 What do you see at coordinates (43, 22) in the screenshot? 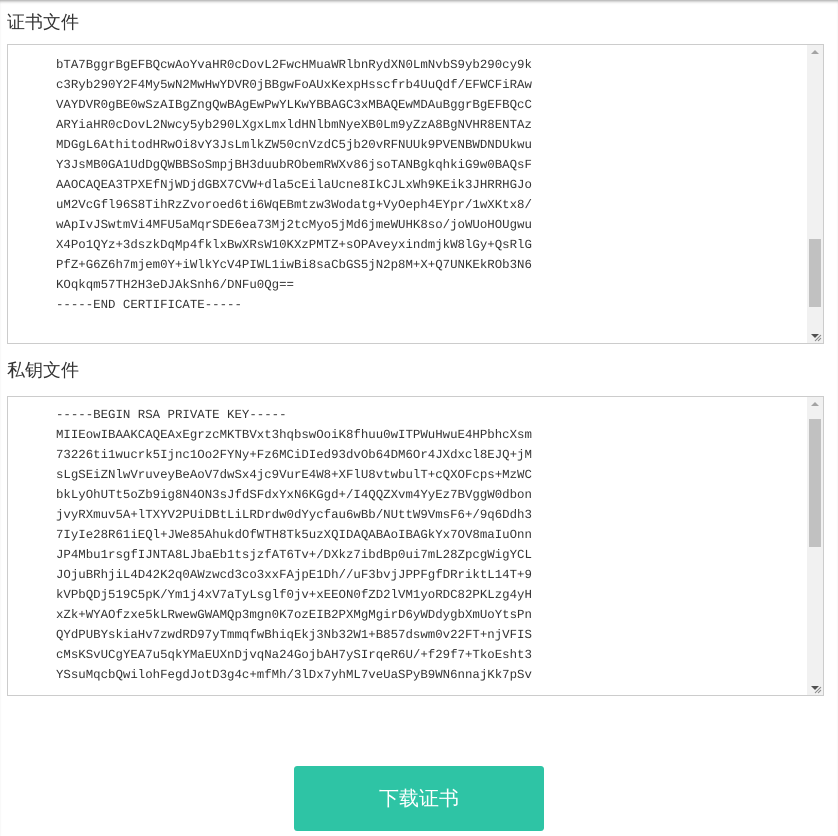
I see `section-label: 证书文件` at bounding box center [43, 22].